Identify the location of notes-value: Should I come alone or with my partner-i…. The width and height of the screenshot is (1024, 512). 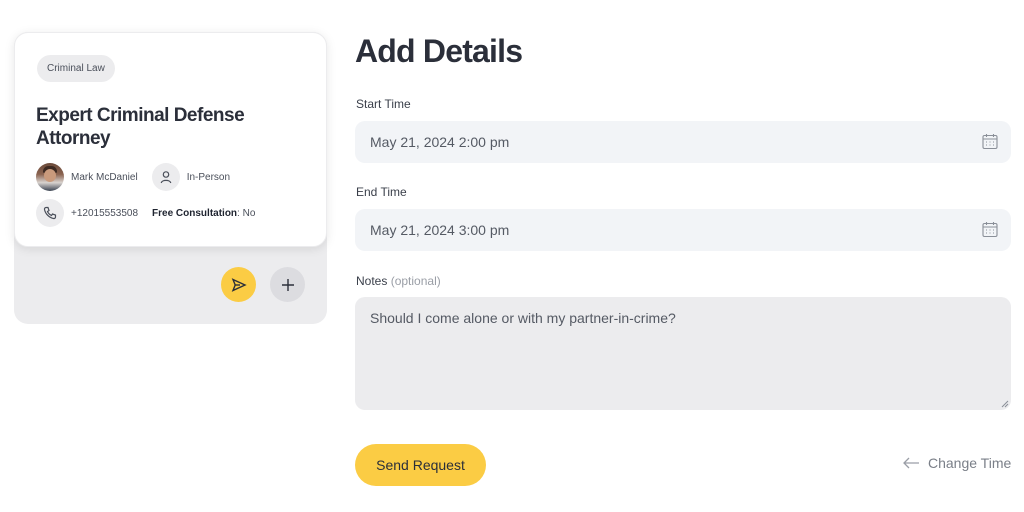
(523, 318).